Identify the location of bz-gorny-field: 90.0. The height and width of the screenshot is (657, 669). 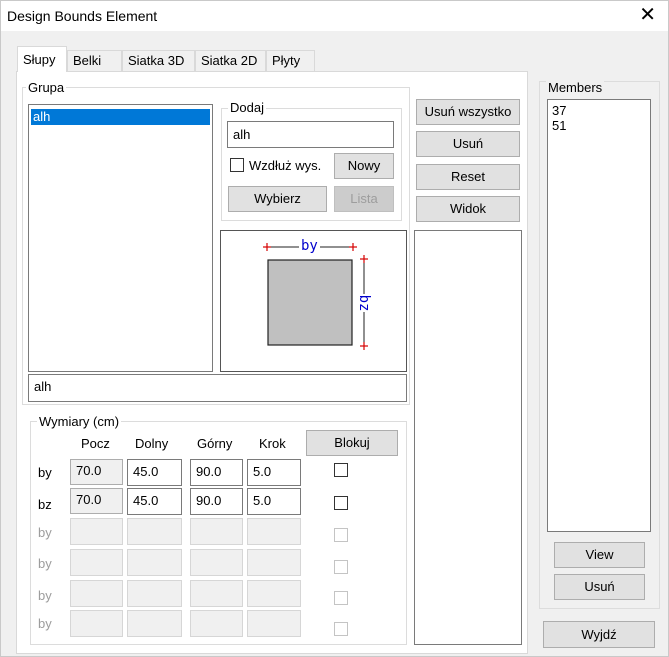
(216, 501).